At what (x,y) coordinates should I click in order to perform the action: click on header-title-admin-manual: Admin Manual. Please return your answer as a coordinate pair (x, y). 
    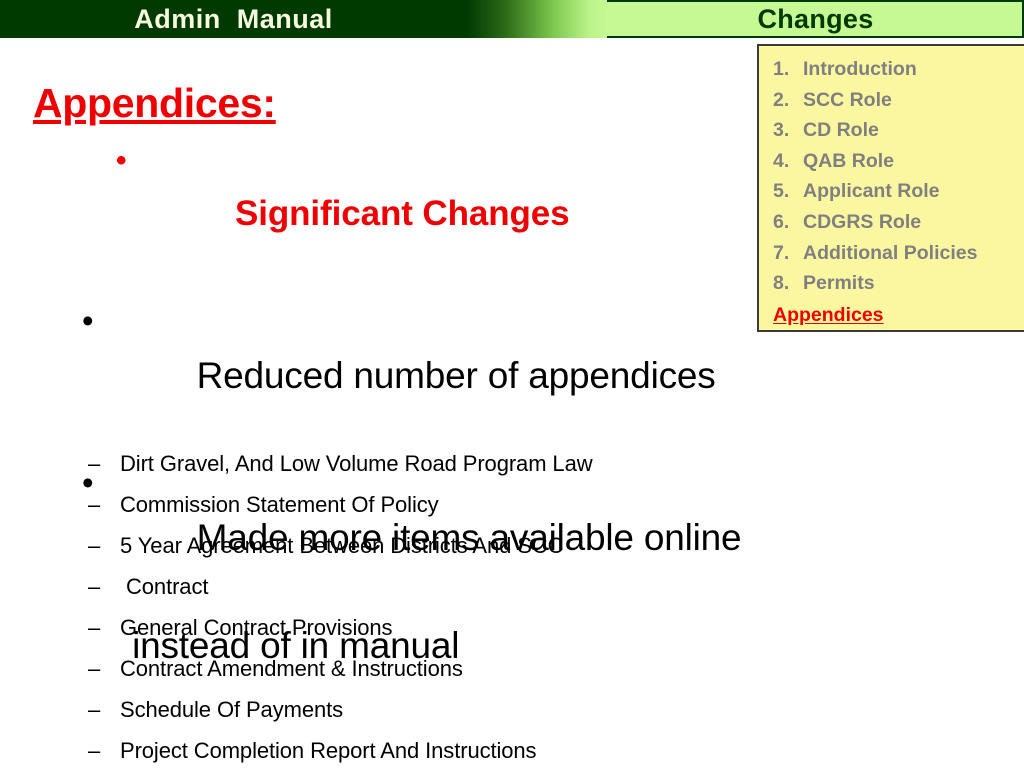
    Looking at the image, I should click on (233, 18).